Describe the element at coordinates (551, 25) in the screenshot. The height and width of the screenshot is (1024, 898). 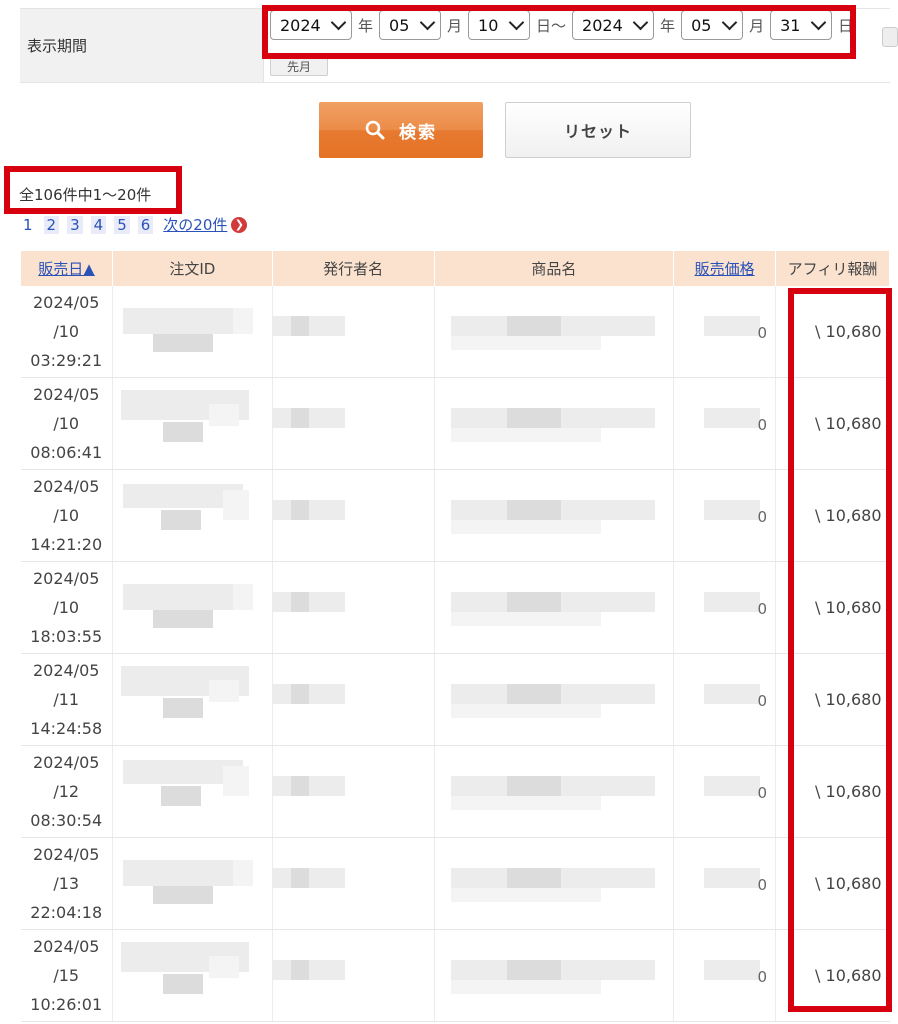
I see `range-separator: 日〜` at that location.